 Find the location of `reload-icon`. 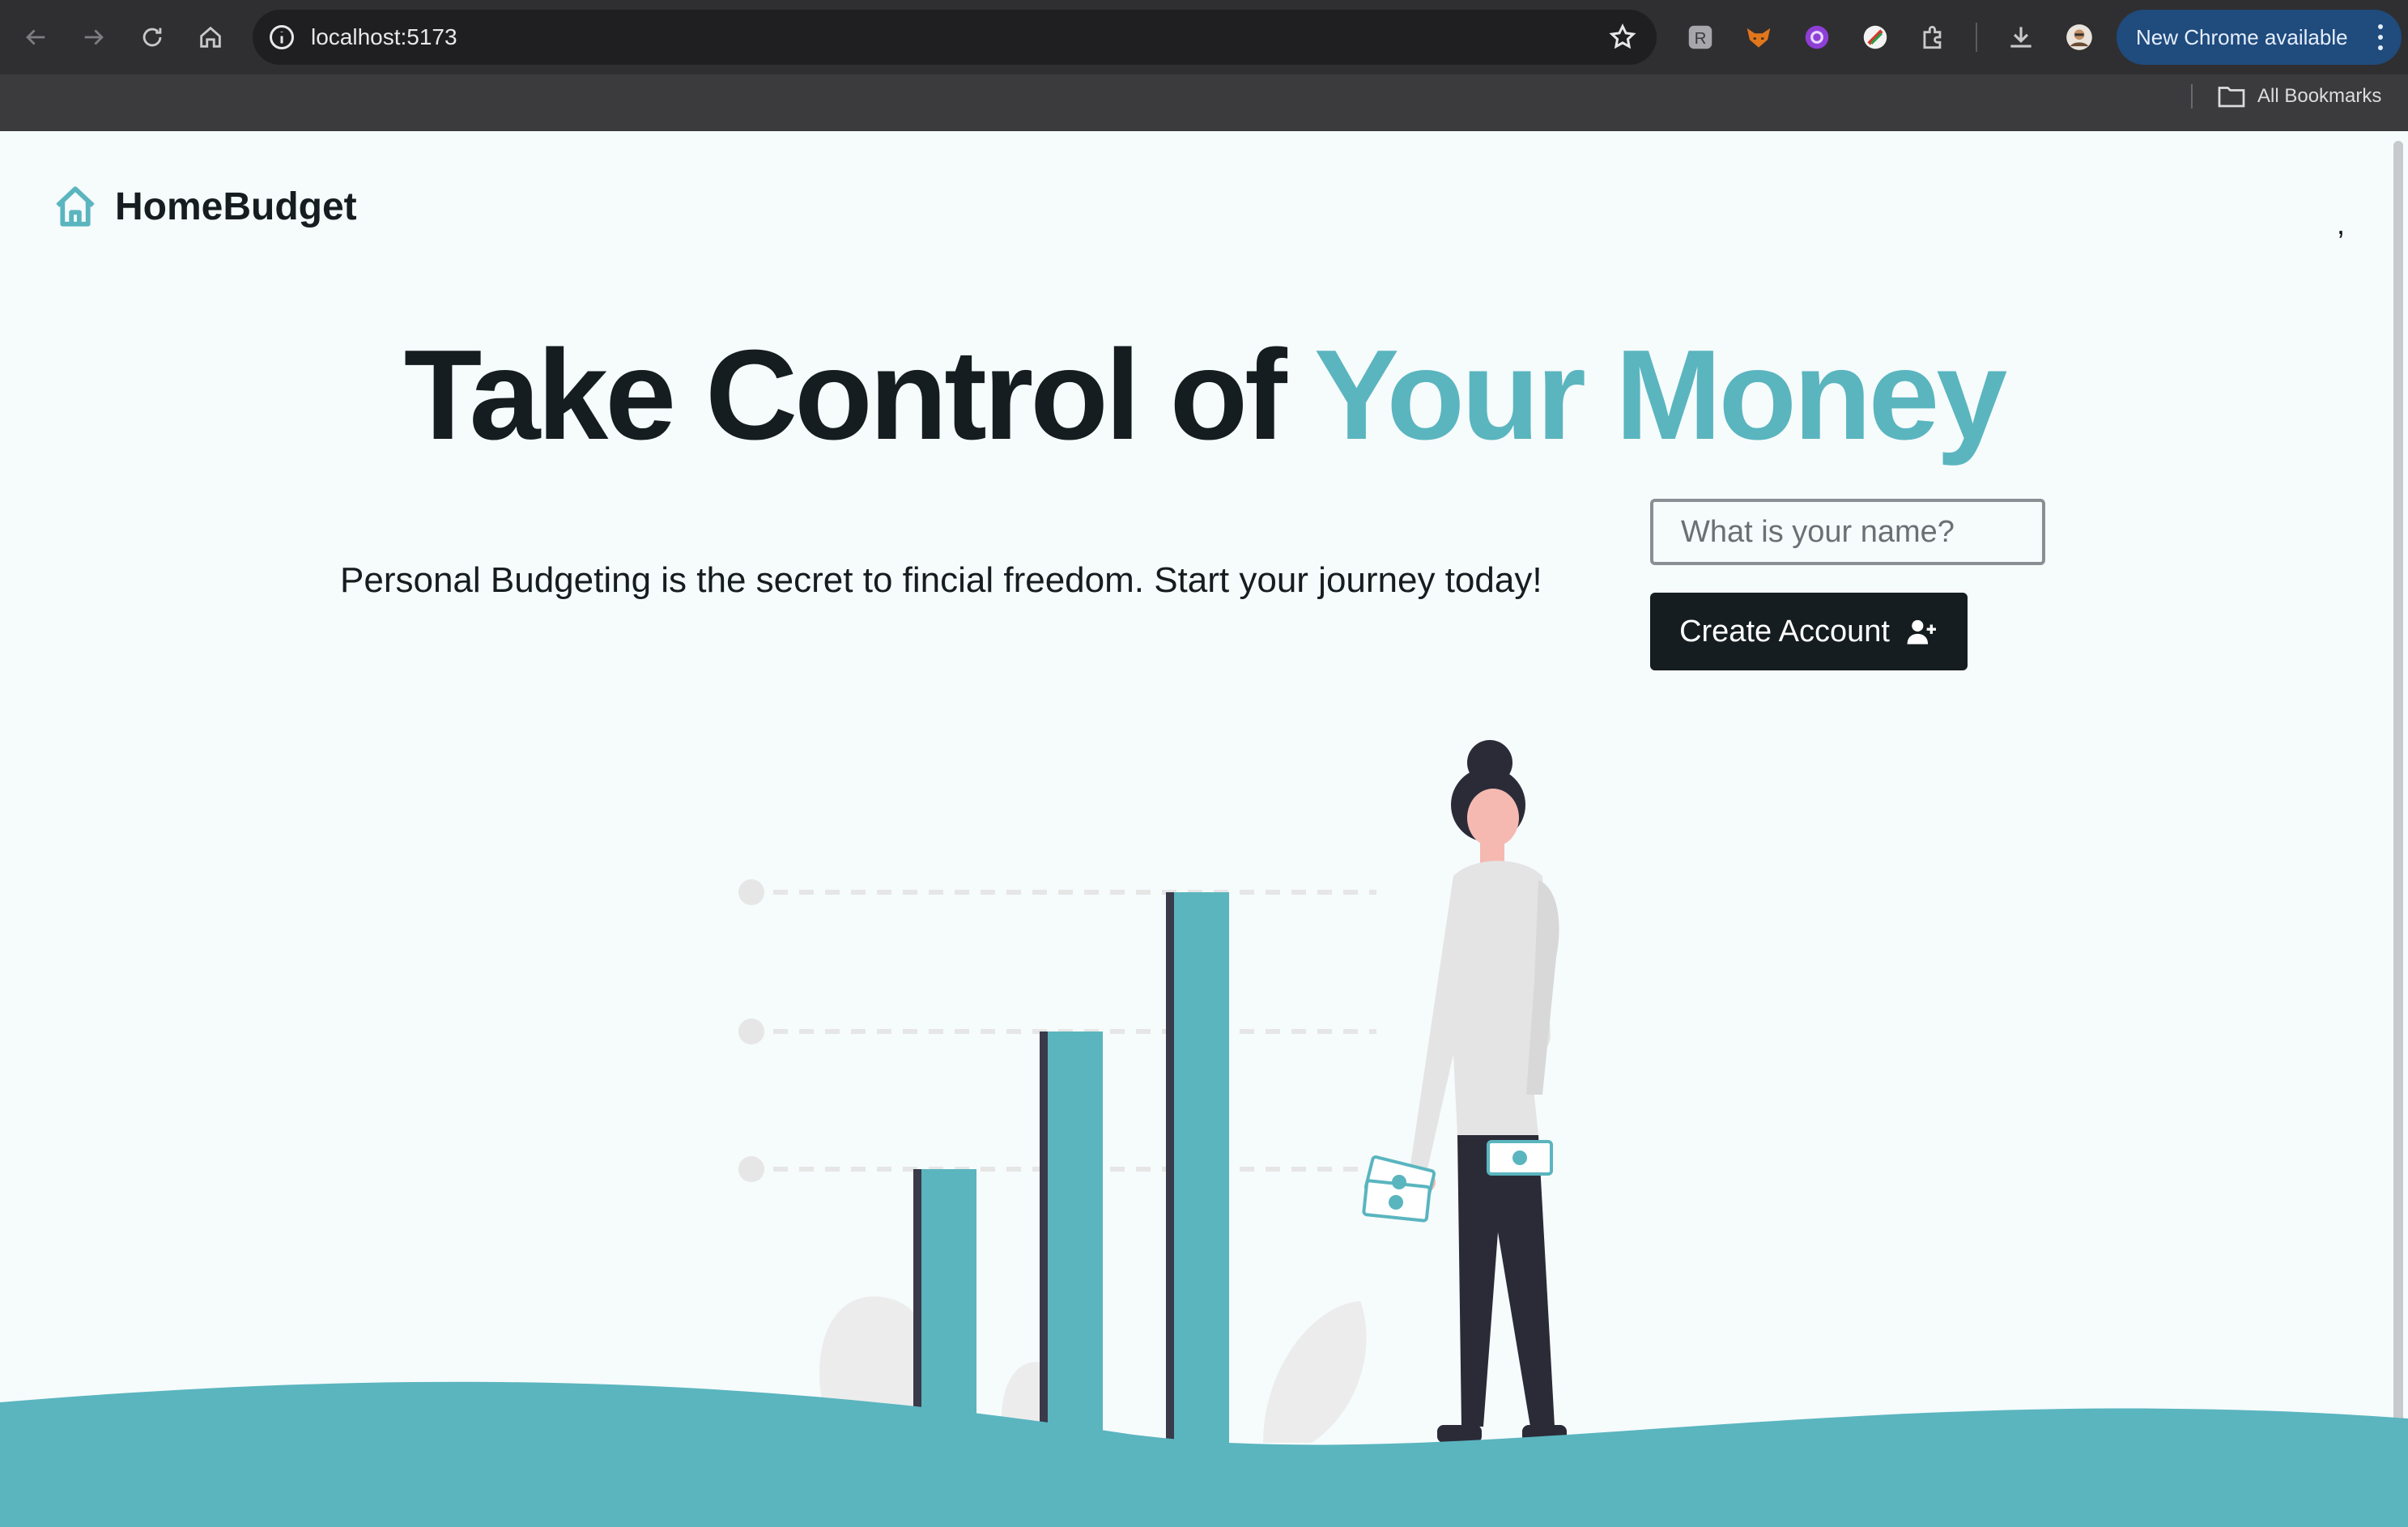

reload-icon is located at coordinates (152, 37).